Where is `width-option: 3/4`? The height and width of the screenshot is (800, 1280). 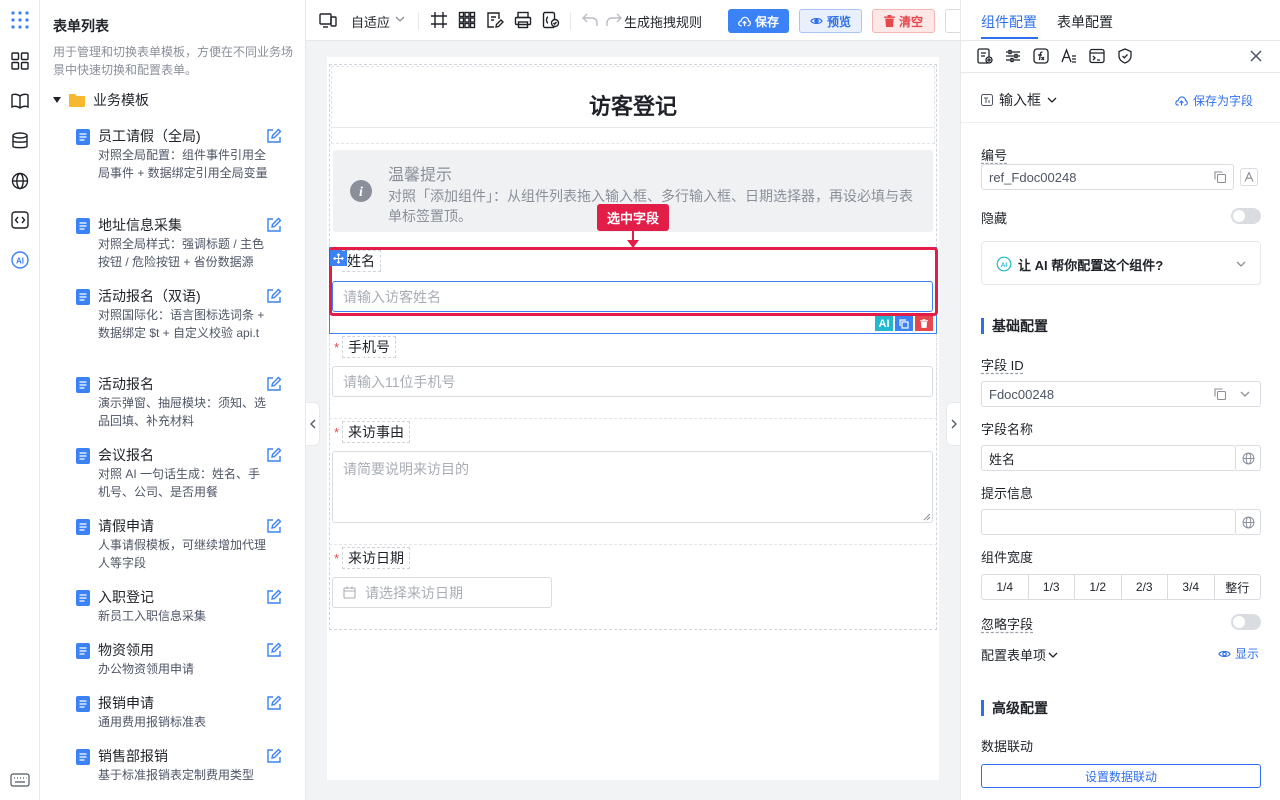
width-option: 3/4 is located at coordinates (1191, 587).